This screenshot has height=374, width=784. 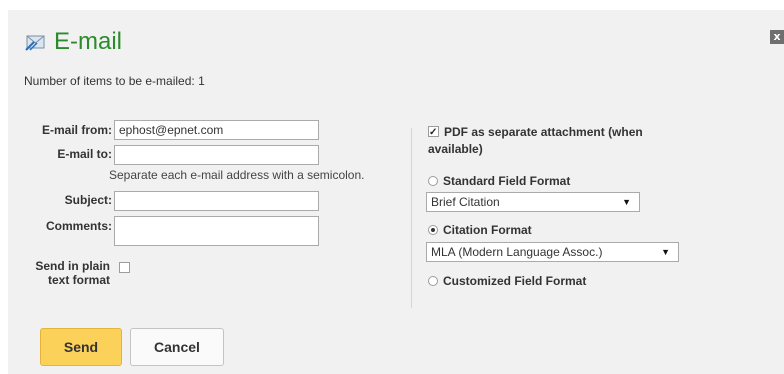 I want to click on close-icon: x, so click(x=777, y=37).